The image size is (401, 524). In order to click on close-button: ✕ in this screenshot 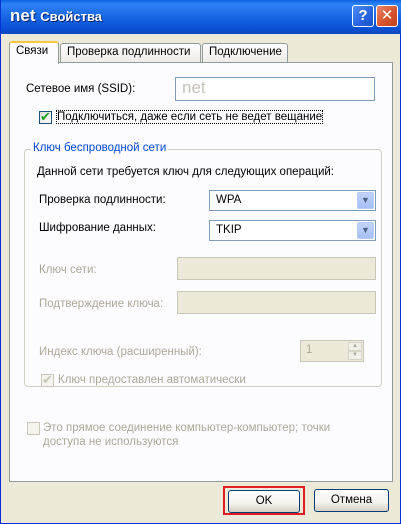, I will do `click(387, 16)`.